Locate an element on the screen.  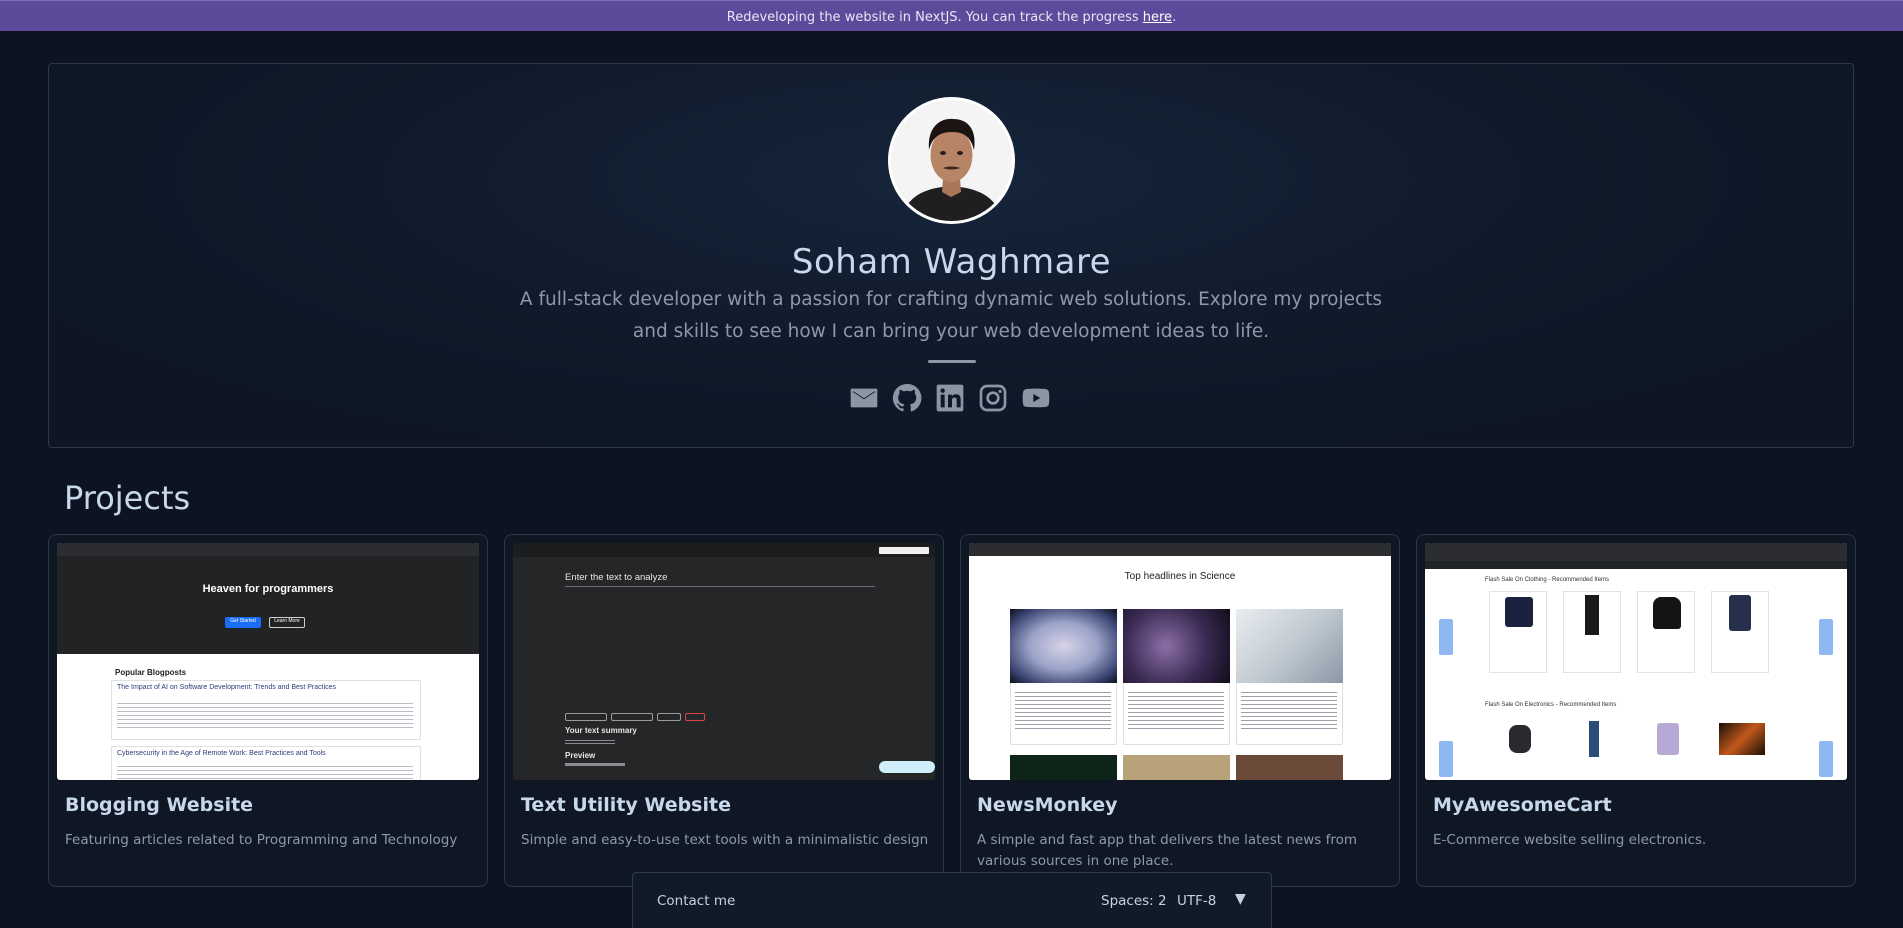
spaces-indicator: Spaces: 2 is located at coordinates (1134, 901).